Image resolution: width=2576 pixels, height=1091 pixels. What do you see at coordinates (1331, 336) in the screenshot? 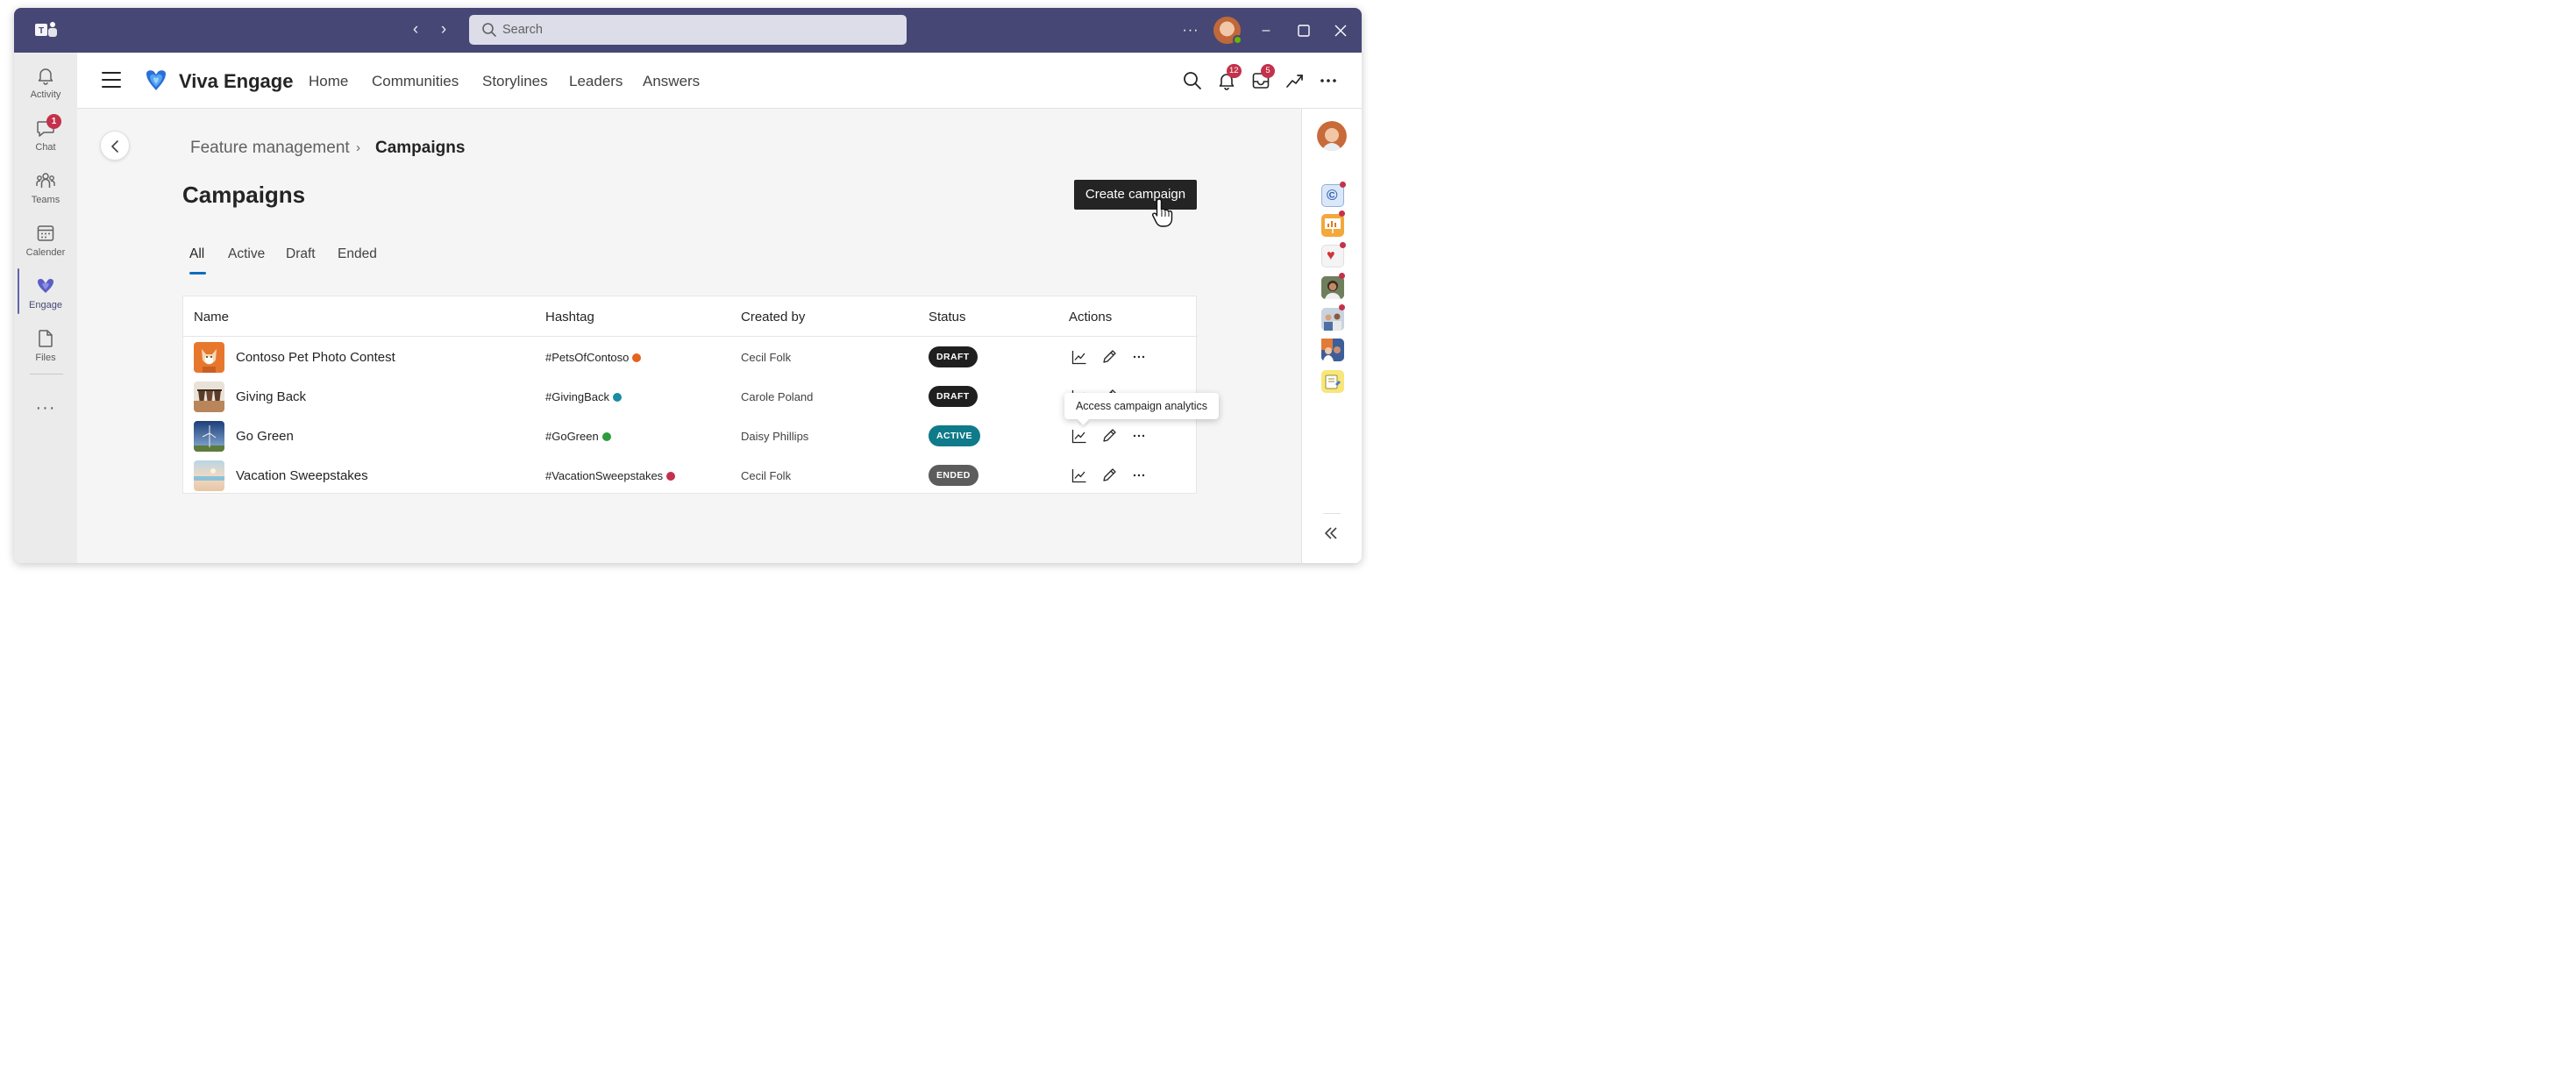
I see `right-app-bar: © ♥` at bounding box center [1331, 336].